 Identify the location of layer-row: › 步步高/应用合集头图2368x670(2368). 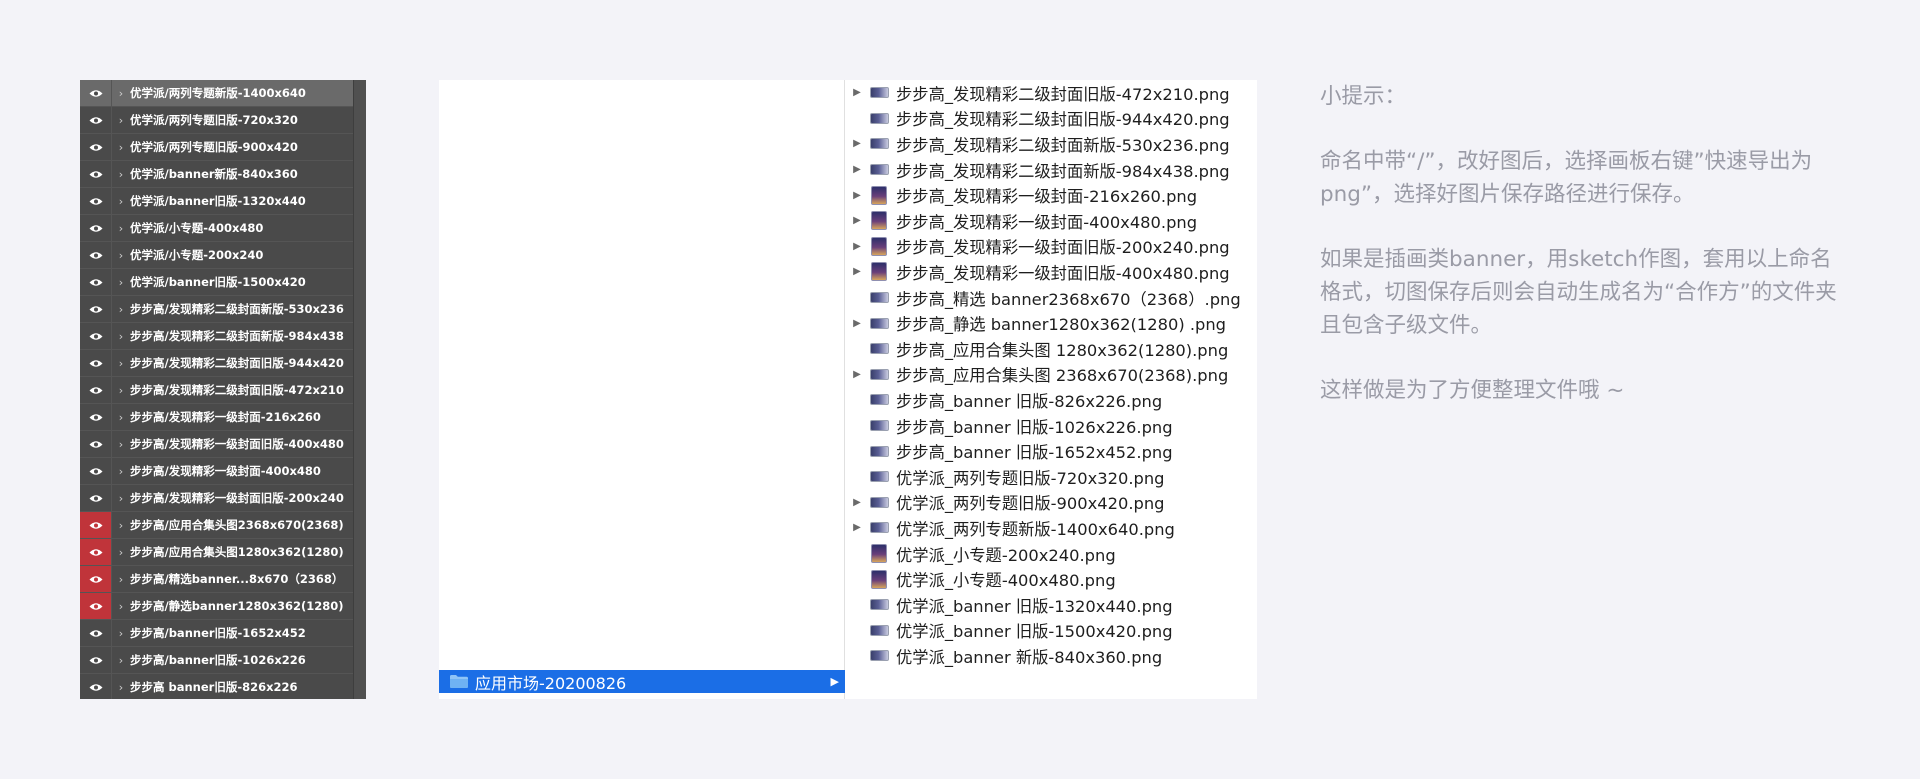
(223, 525).